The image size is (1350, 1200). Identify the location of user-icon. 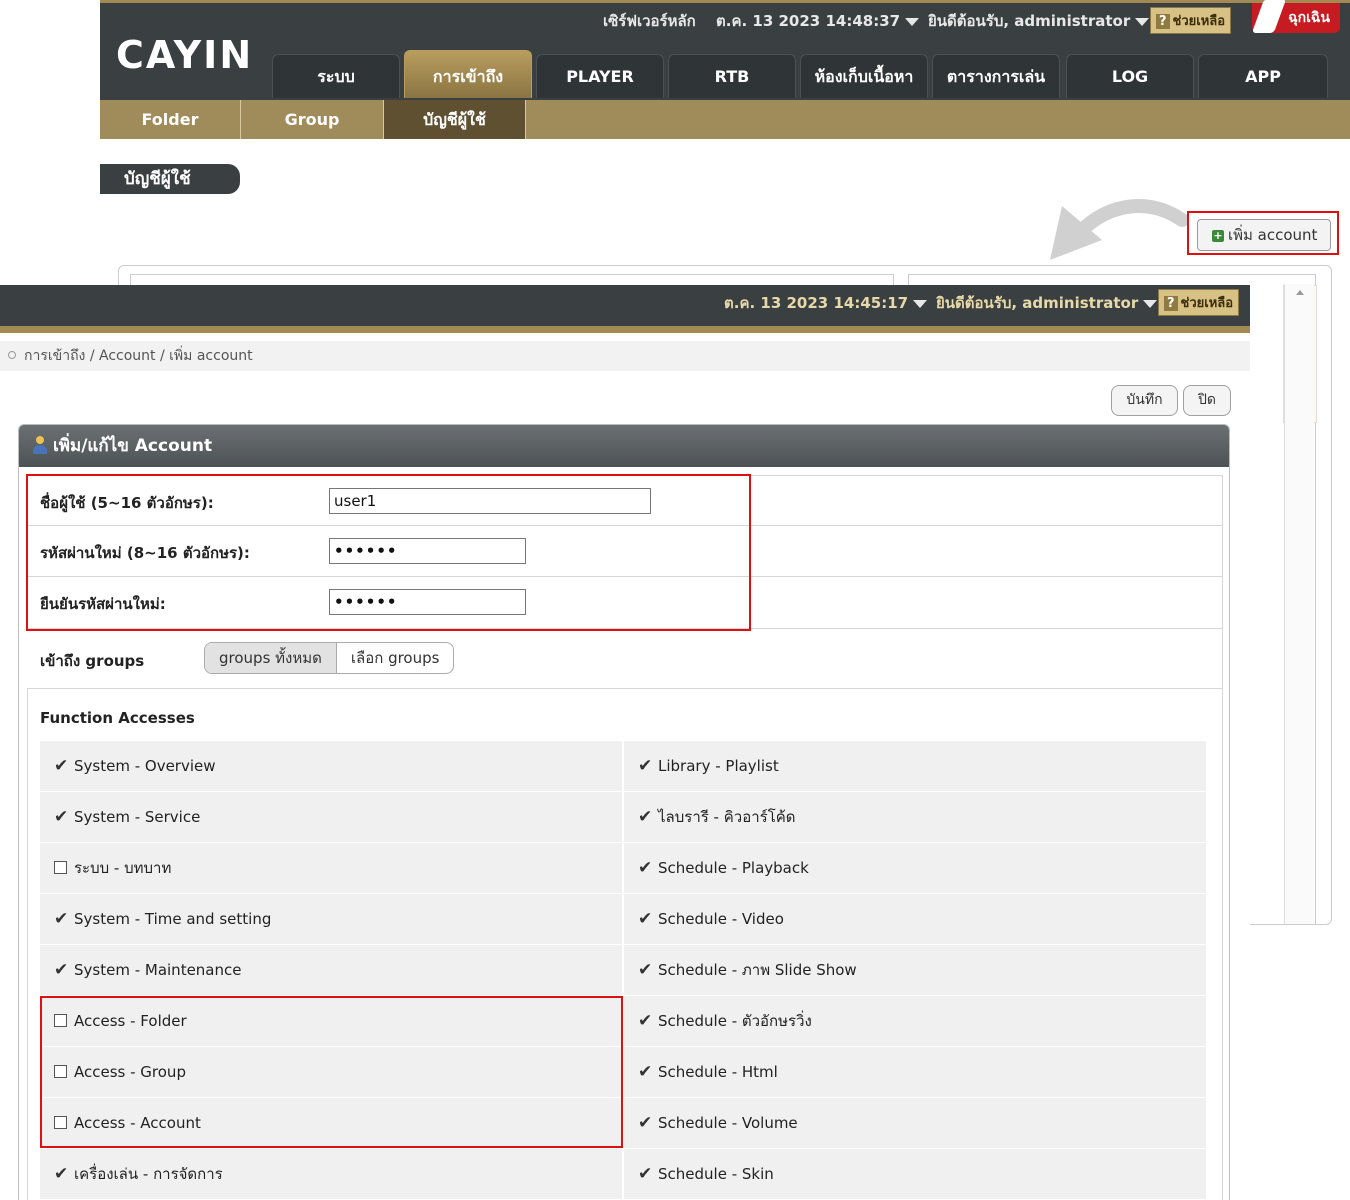
(40, 445).